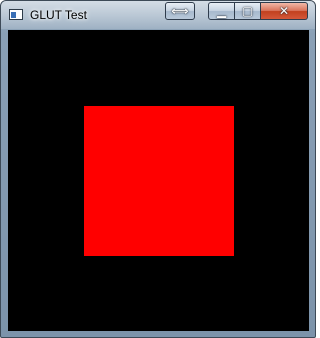 The height and width of the screenshot is (338, 320). I want to click on window-icon-pane, so click(13, 15).